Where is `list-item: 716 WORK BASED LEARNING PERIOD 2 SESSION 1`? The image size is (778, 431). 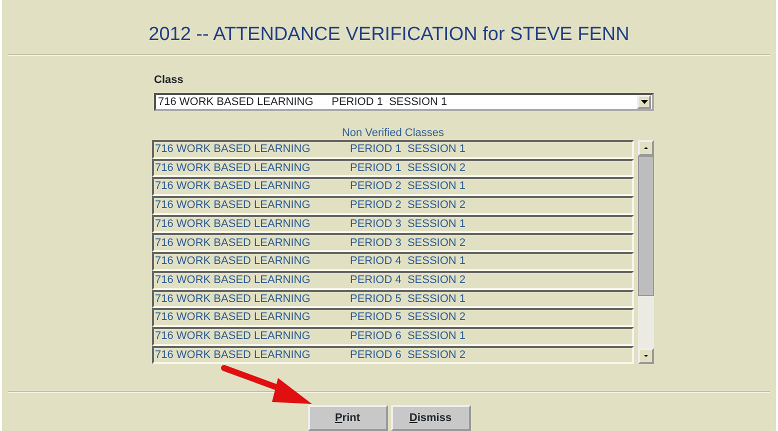
list-item: 716 WORK BASED LEARNING PERIOD 2 SESSION 1 is located at coordinates (393, 186).